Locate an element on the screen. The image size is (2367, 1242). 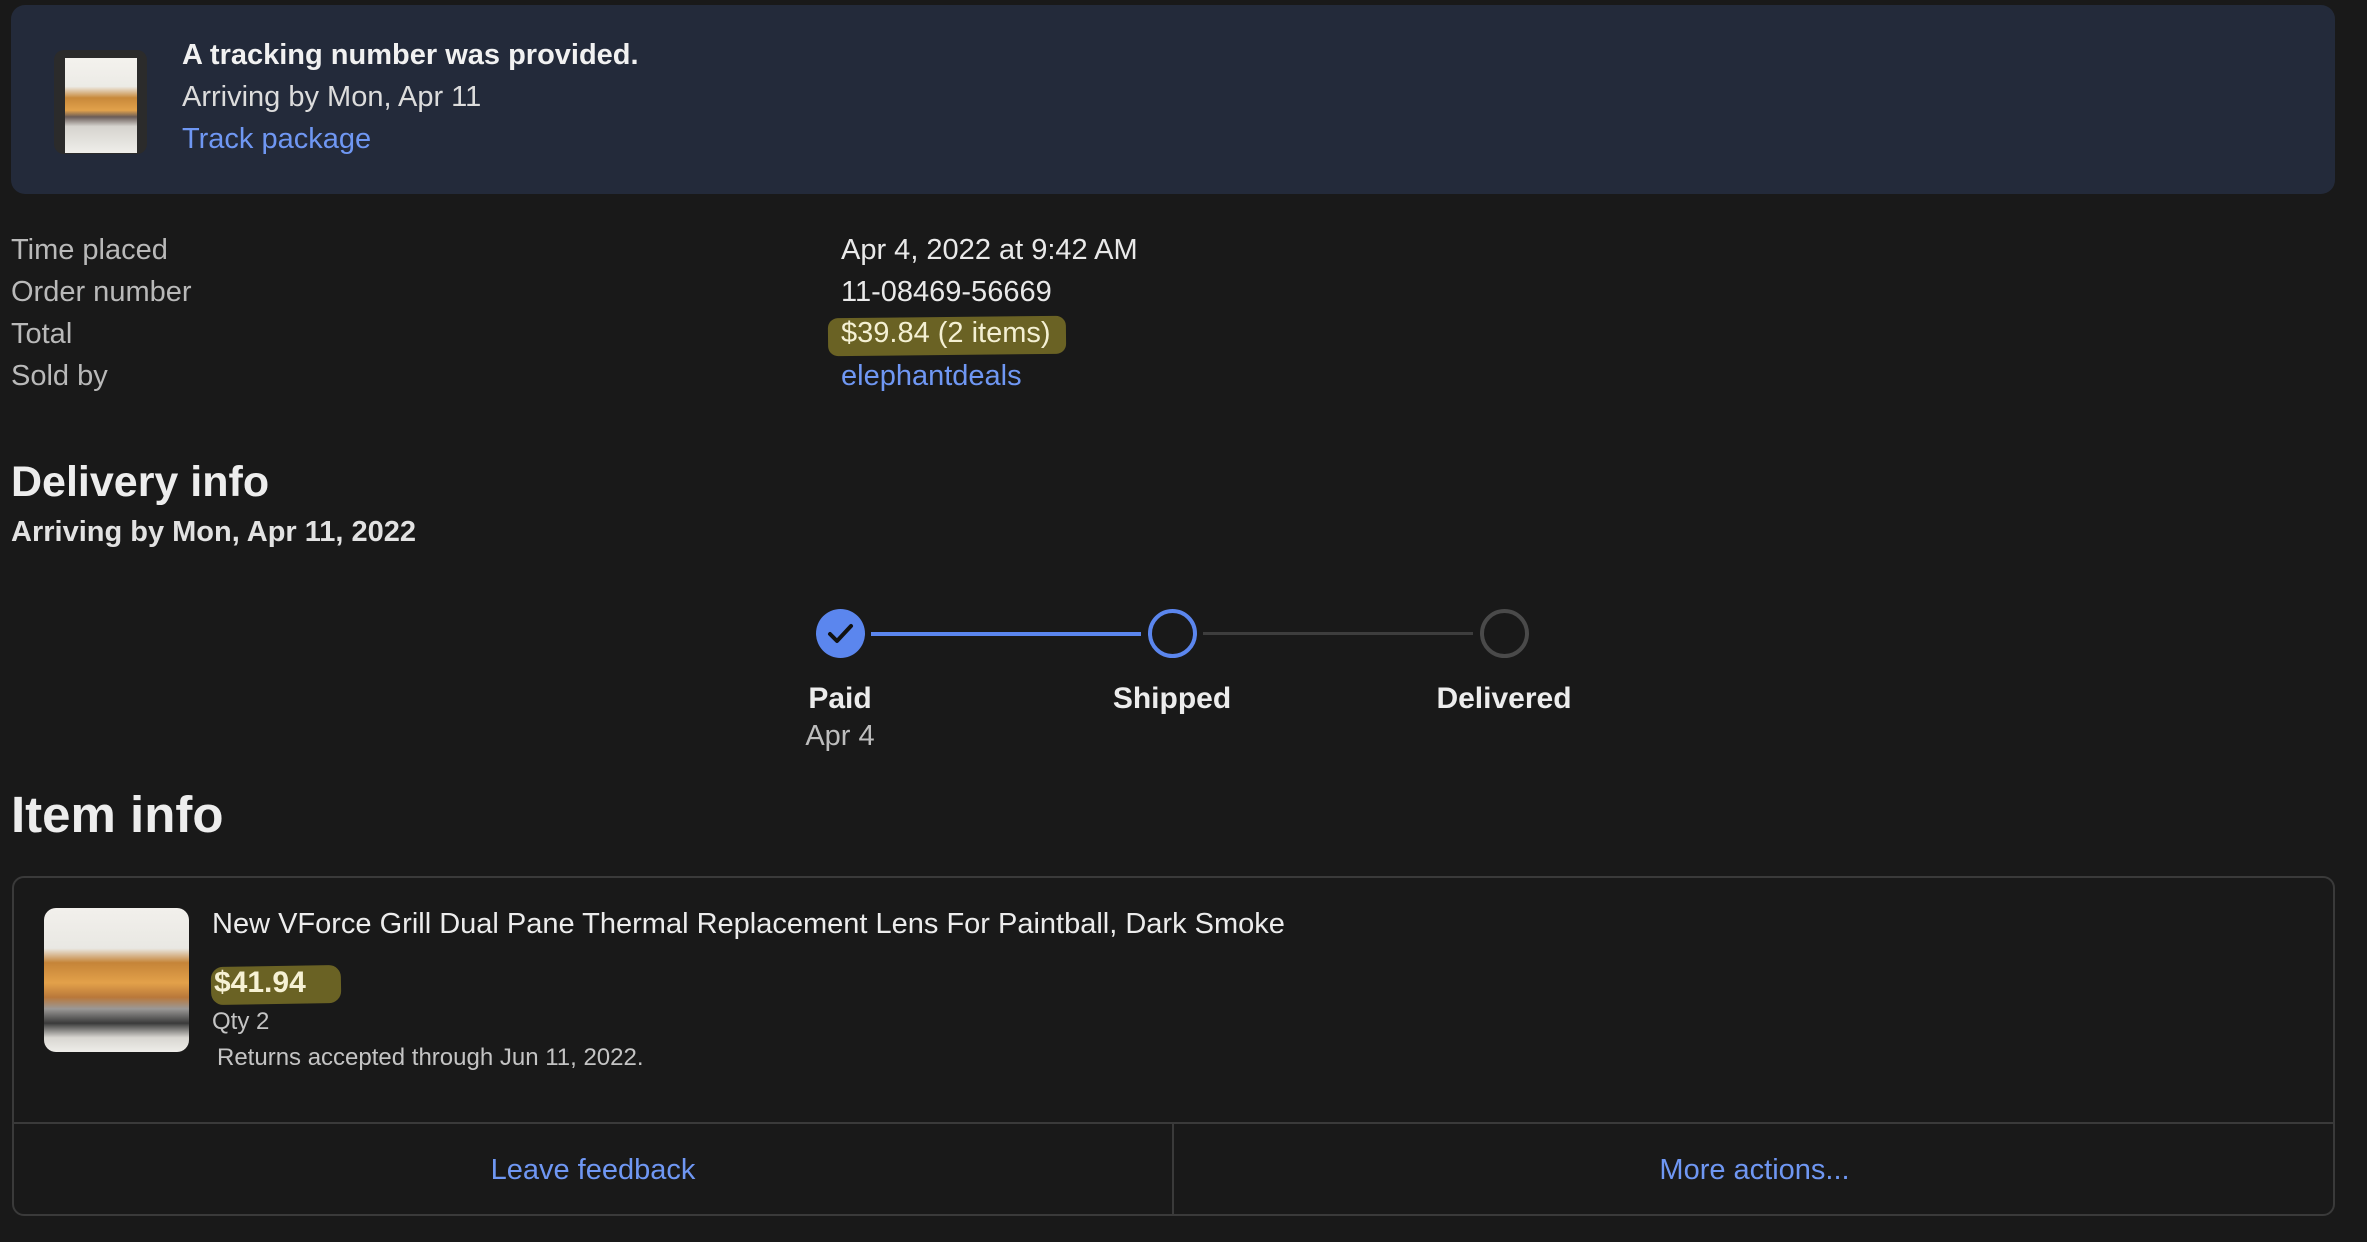
order-number-value: 11-08469-56669 is located at coordinates (946, 292).